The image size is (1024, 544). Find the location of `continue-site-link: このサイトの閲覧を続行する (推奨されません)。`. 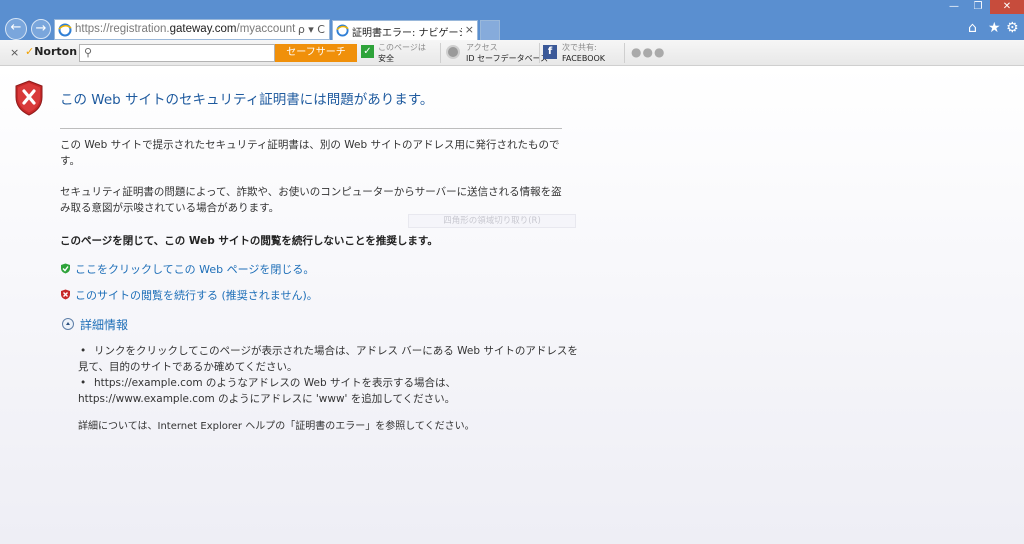

continue-site-link: このサイトの閲覧を続行する (推奨されません)。 is located at coordinates (189, 295).